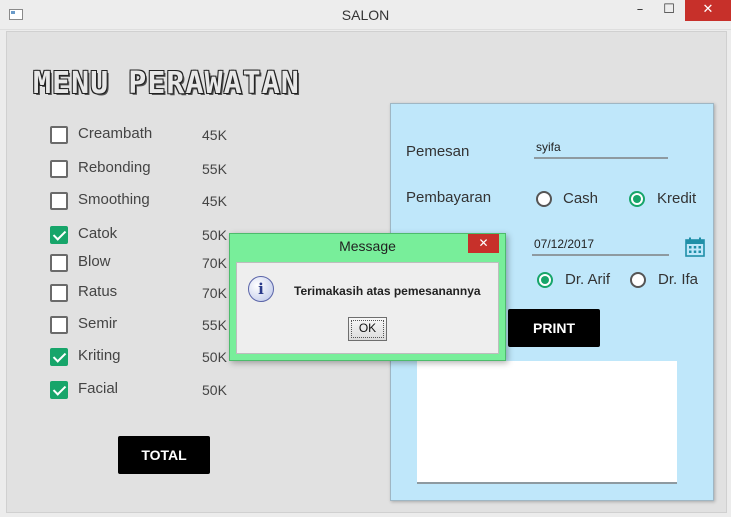 Image resolution: width=731 pixels, height=517 pixels. What do you see at coordinates (98, 291) in the screenshot?
I see `menu-item-label: Ratus` at bounding box center [98, 291].